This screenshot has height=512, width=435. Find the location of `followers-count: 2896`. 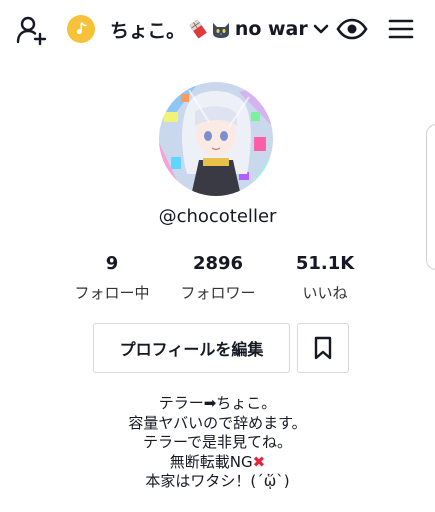

followers-count: 2896 is located at coordinates (218, 263).